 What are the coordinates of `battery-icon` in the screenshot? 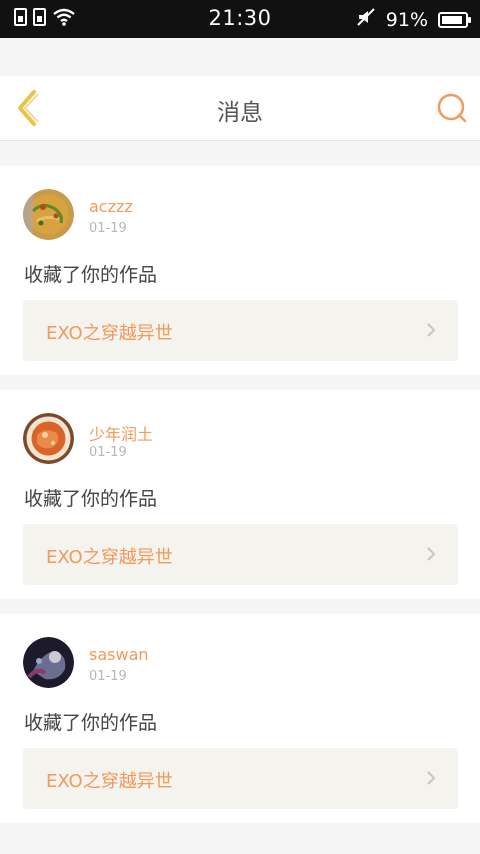 It's located at (454, 19).